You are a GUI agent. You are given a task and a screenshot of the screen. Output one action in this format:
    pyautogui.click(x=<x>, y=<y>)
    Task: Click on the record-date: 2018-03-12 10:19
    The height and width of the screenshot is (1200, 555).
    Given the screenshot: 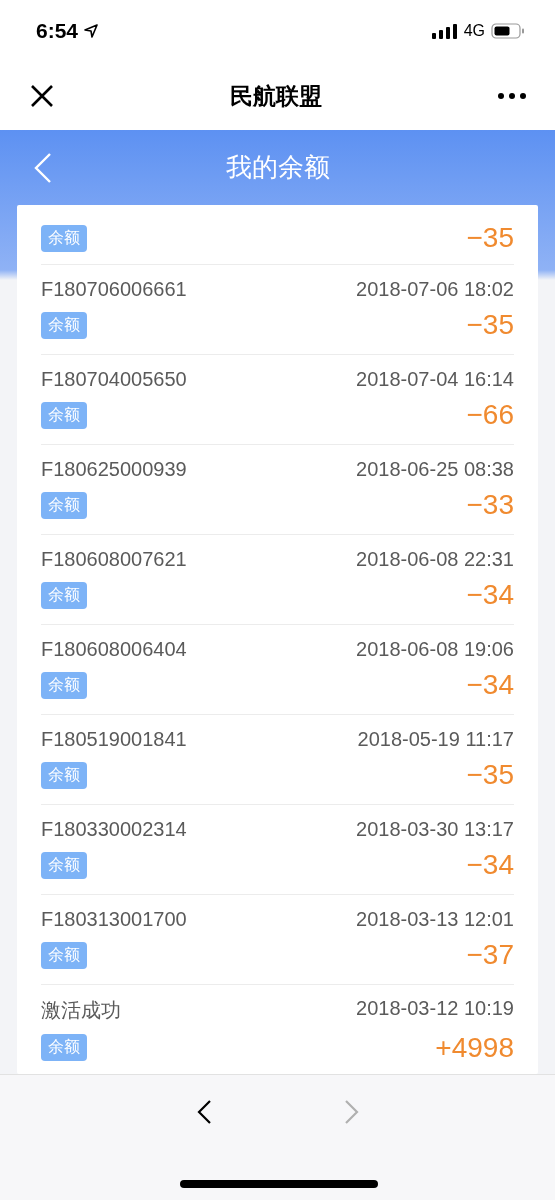 What is the action you would take?
    pyautogui.click(x=435, y=1008)
    